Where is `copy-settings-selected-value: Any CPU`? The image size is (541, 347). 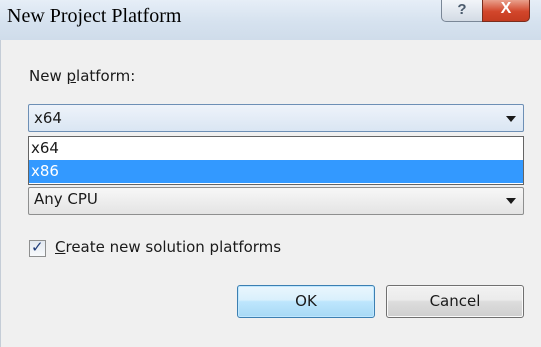 copy-settings-selected-value: Any CPU is located at coordinates (66, 199).